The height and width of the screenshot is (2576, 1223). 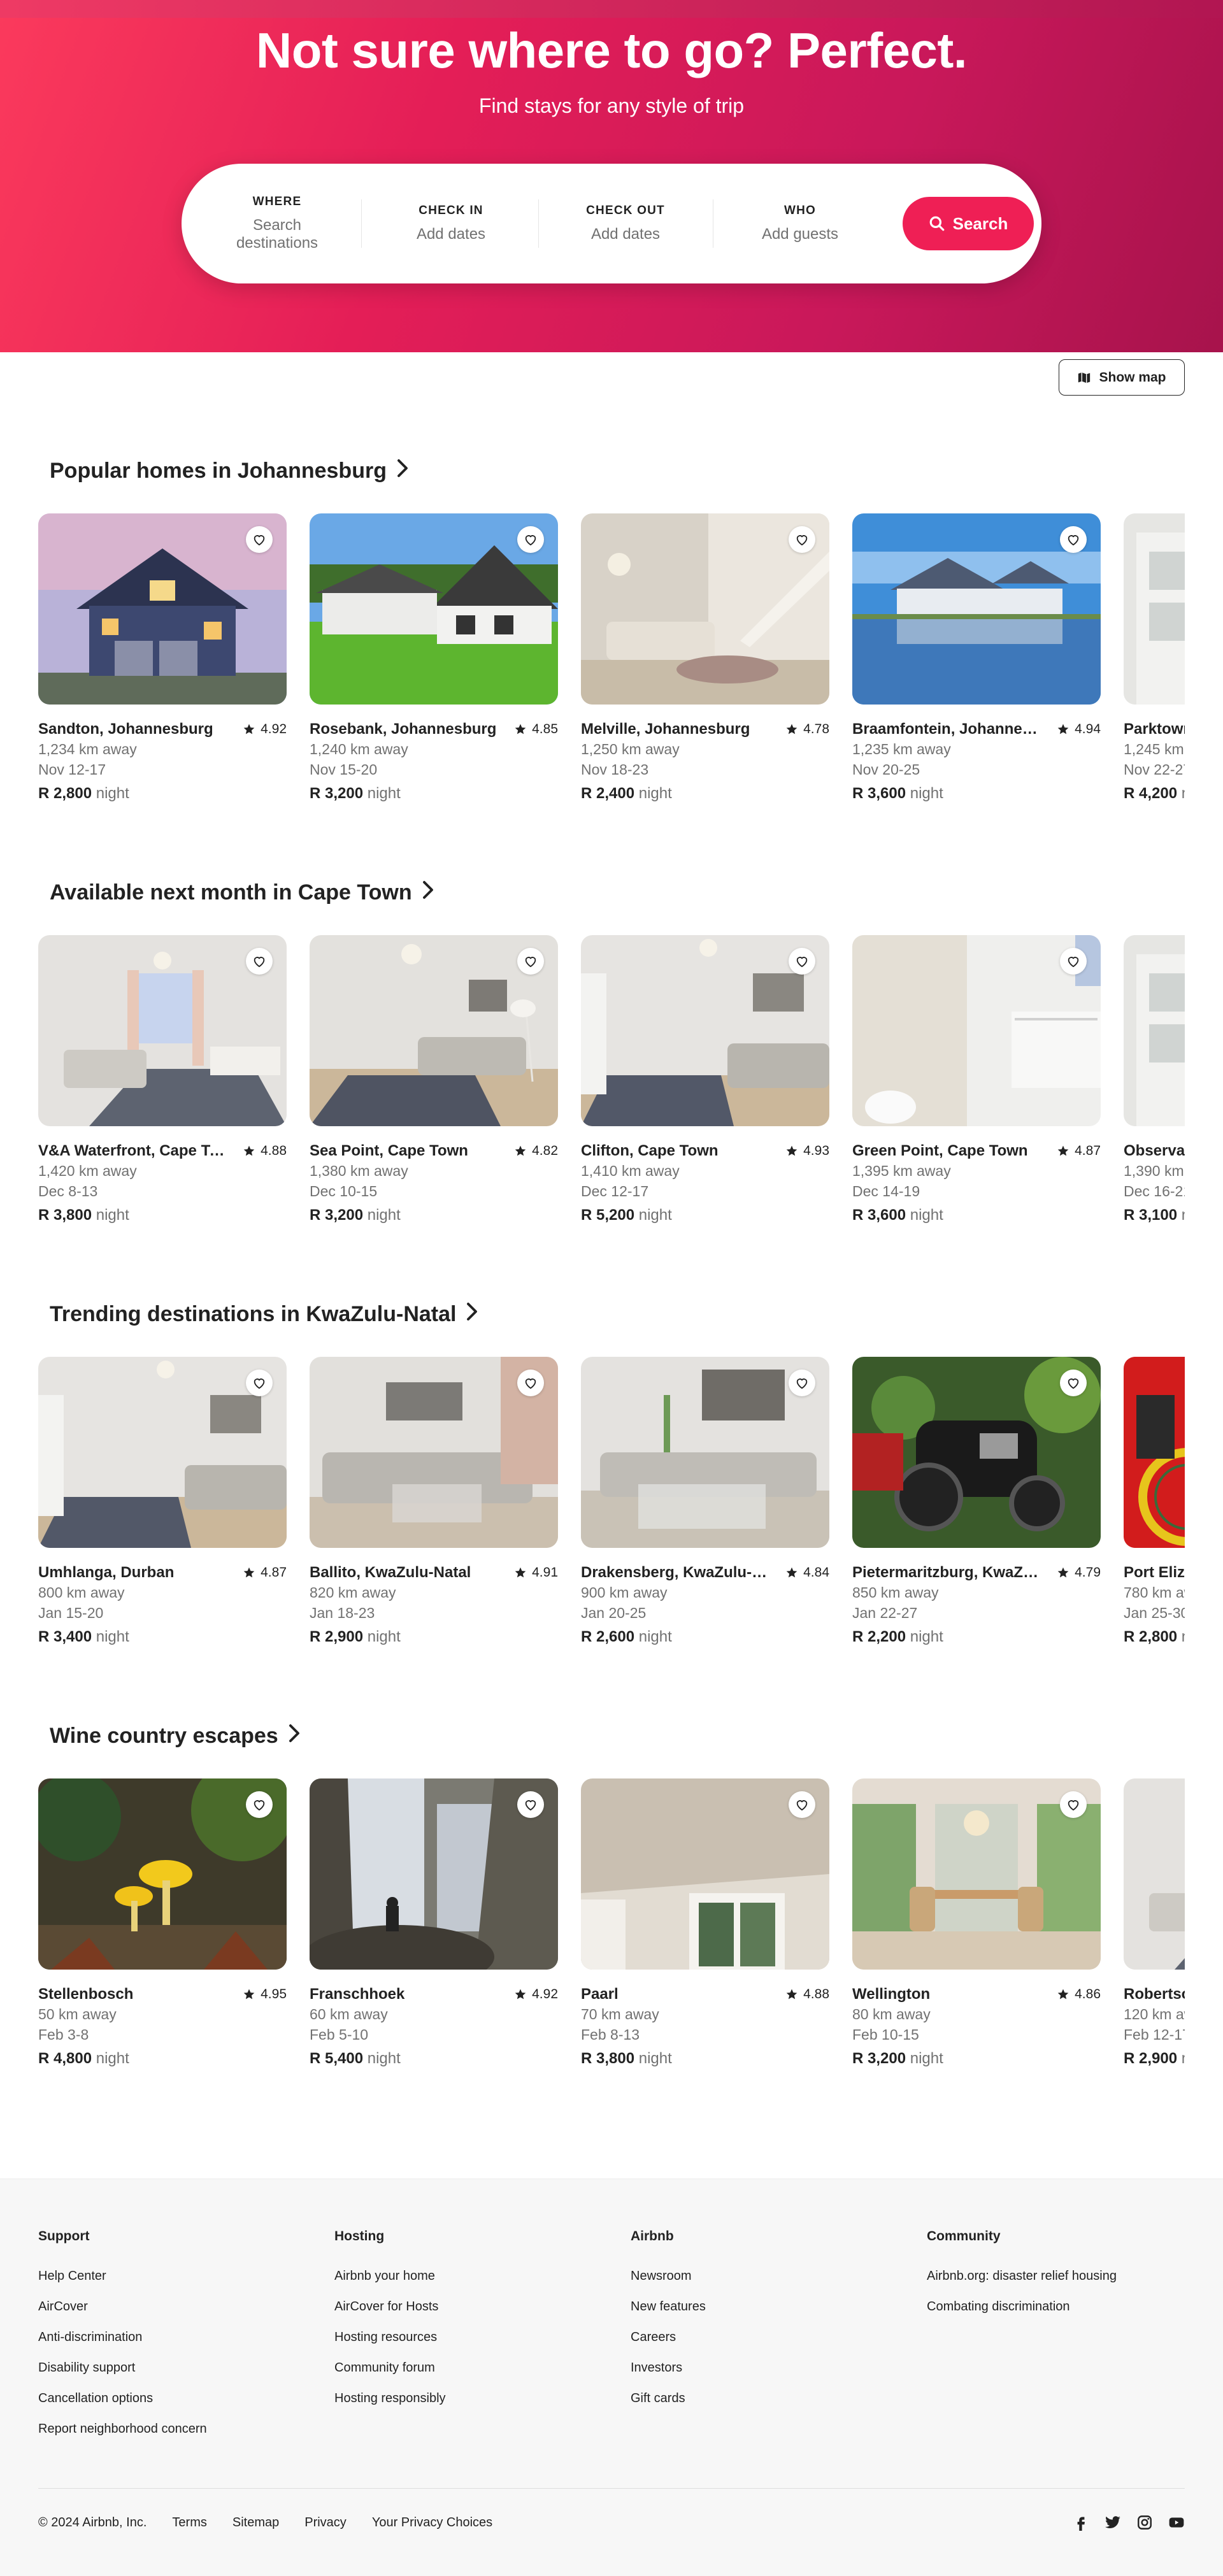 I want to click on footer-link: Hosting resources, so click(x=390, y=2337).